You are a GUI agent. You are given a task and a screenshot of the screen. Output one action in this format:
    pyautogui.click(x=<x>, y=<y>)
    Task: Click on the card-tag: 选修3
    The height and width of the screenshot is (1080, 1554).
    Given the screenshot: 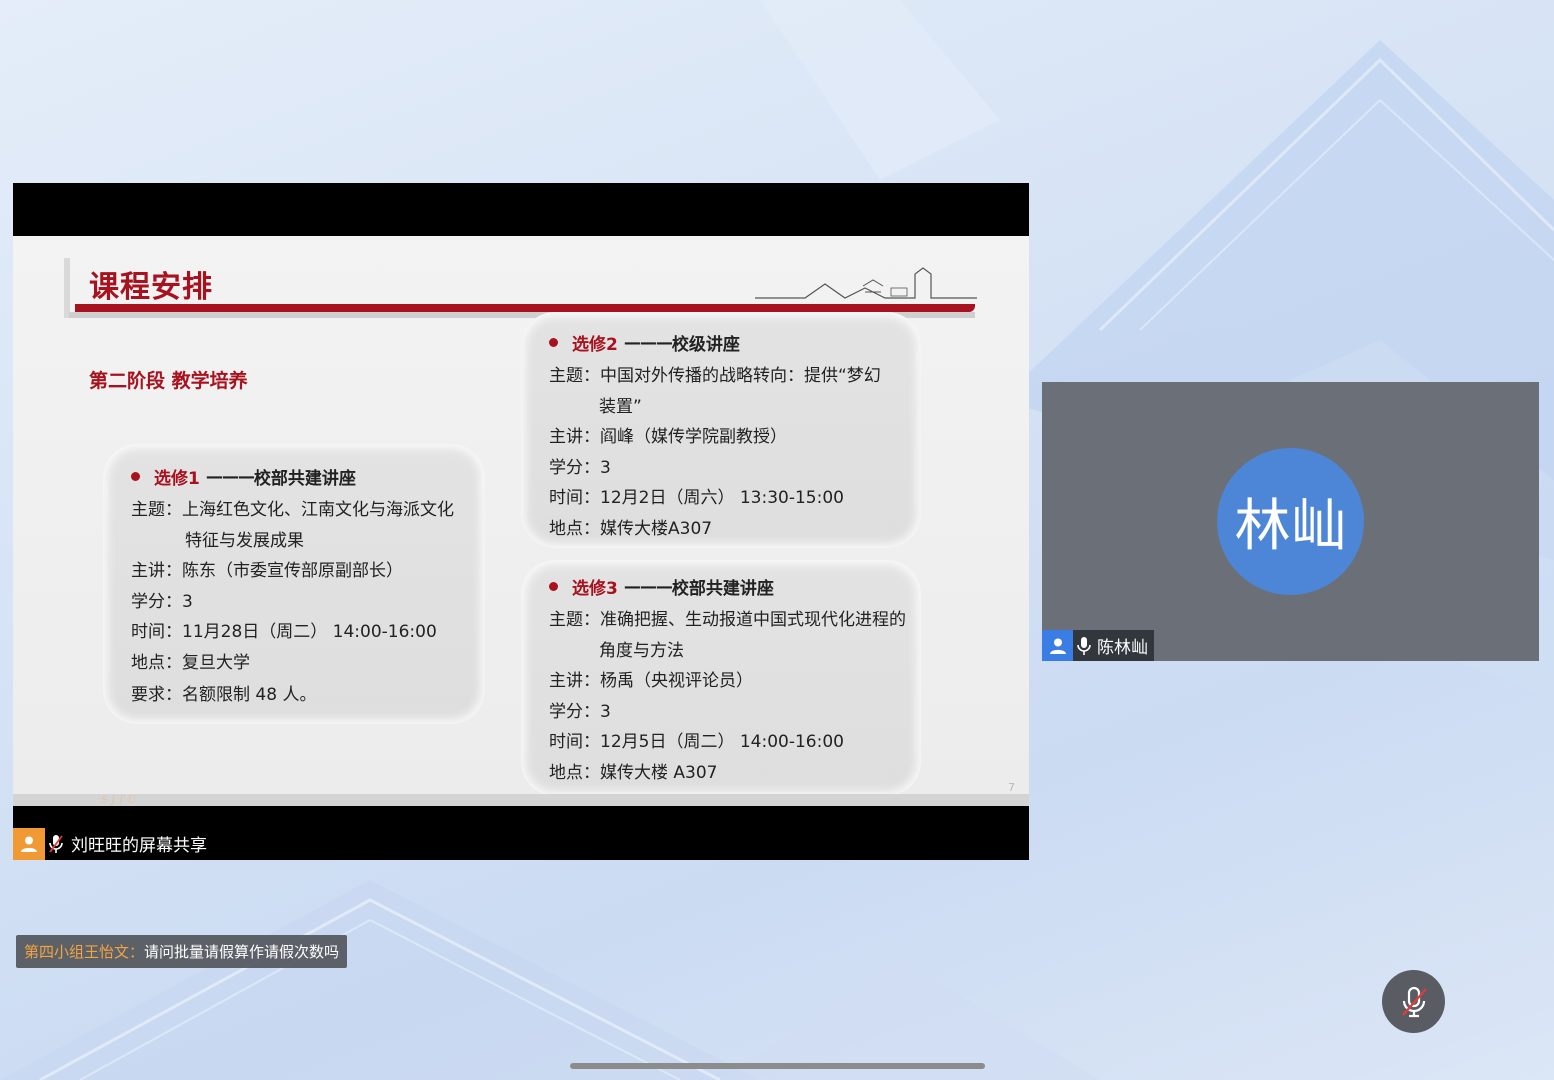 What is the action you would take?
    pyautogui.click(x=595, y=589)
    